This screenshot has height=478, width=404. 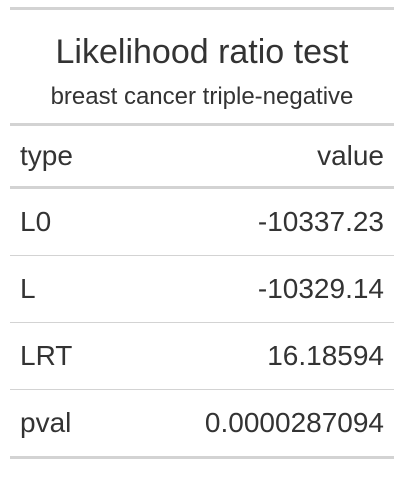 What do you see at coordinates (36, 221) in the screenshot?
I see `row-type-cell: L0` at bounding box center [36, 221].